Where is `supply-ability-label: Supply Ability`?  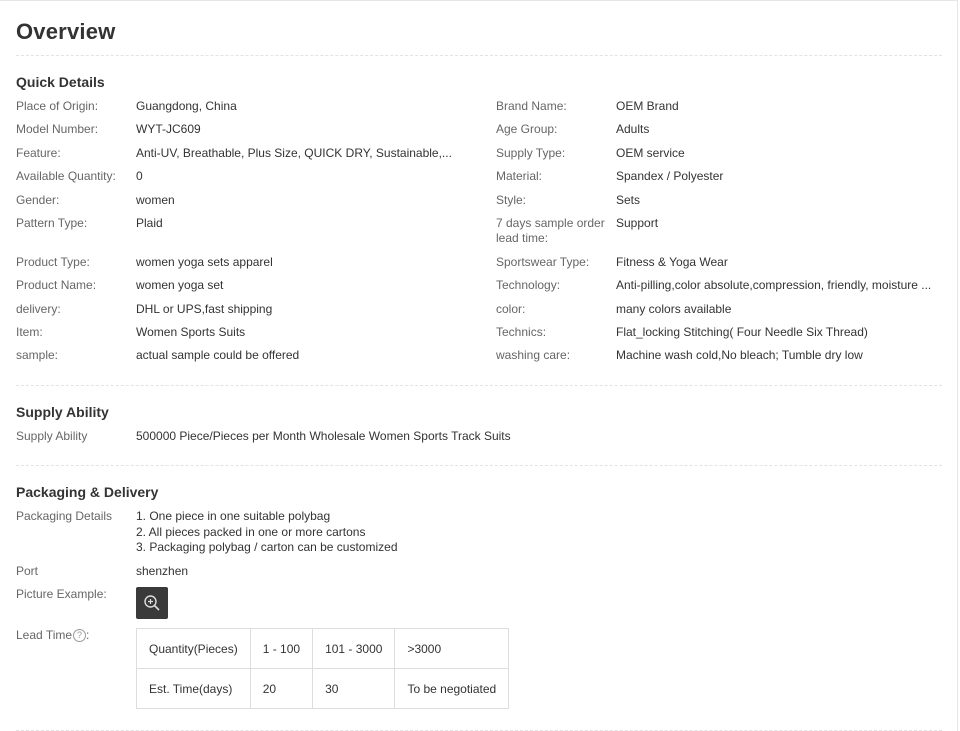
supply-ability-label: Supply Ability is located at coordinates (52, 436).